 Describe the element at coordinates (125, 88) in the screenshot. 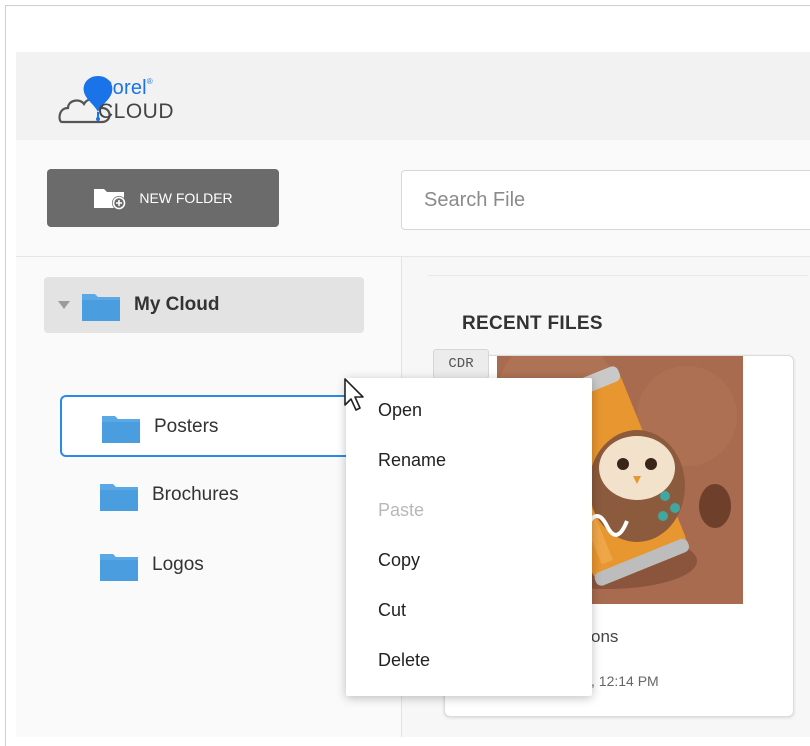

I see `brand-name: Corel®` at that location.